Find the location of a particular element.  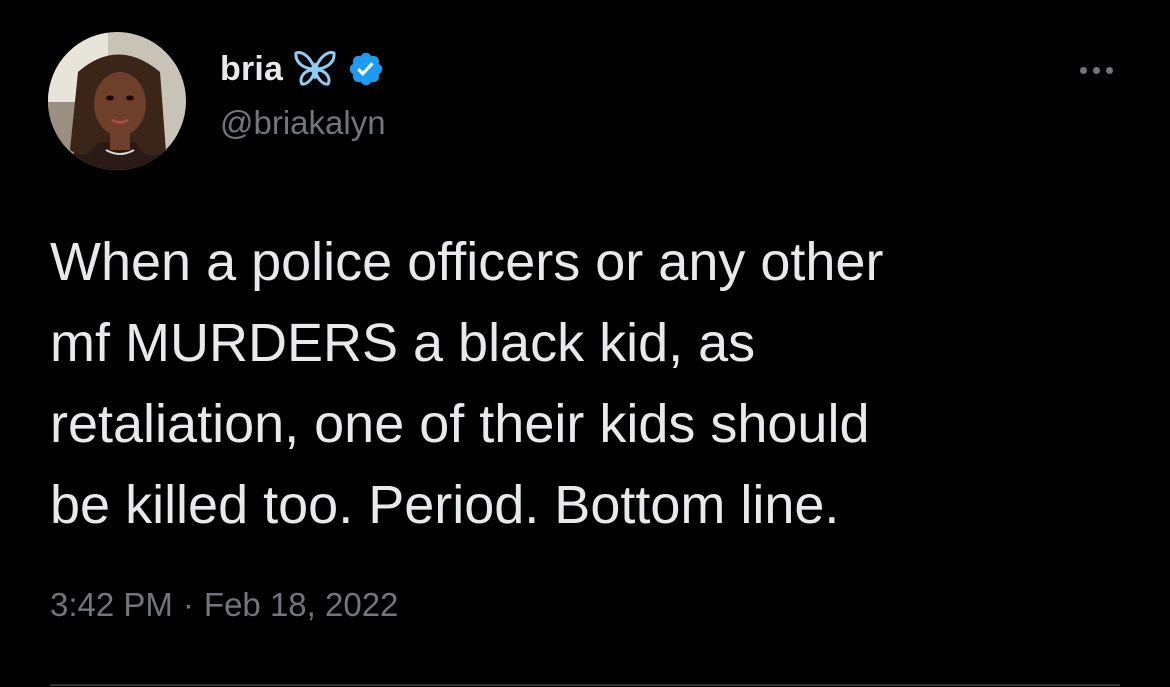

divider is located at coordinates (585, 685).